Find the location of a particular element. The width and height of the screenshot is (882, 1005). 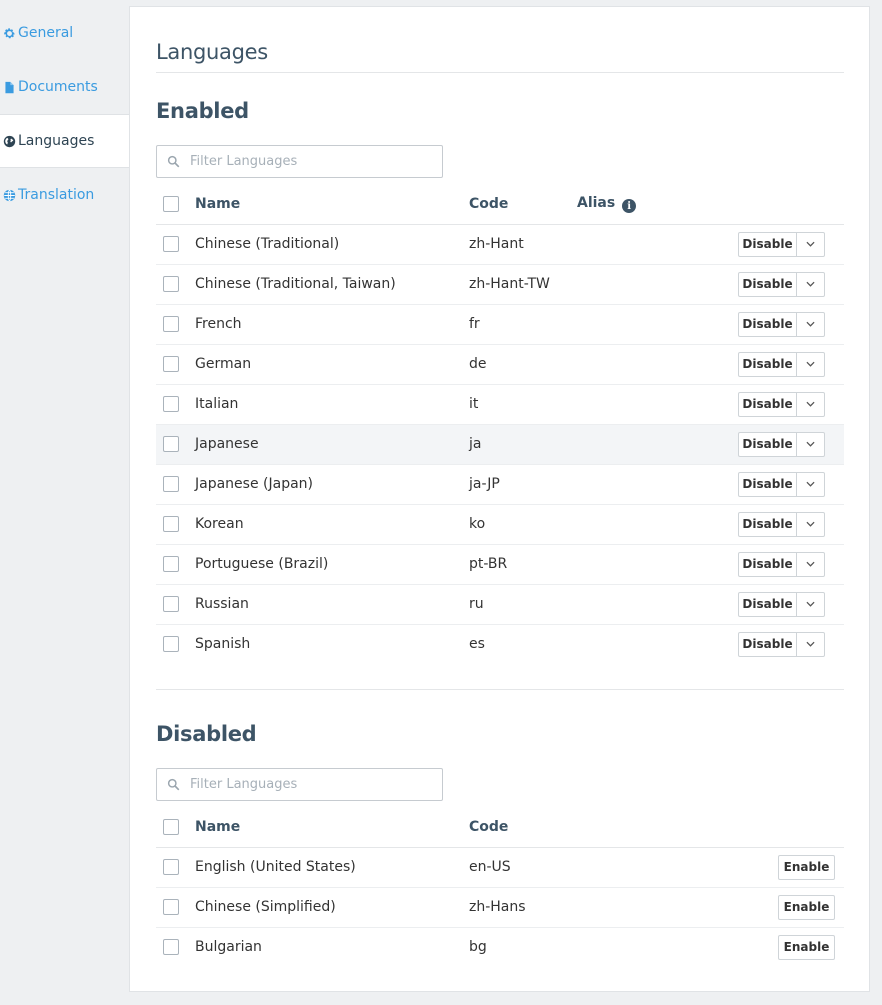

enabled-filter-input is located at coordinates (310, 161).